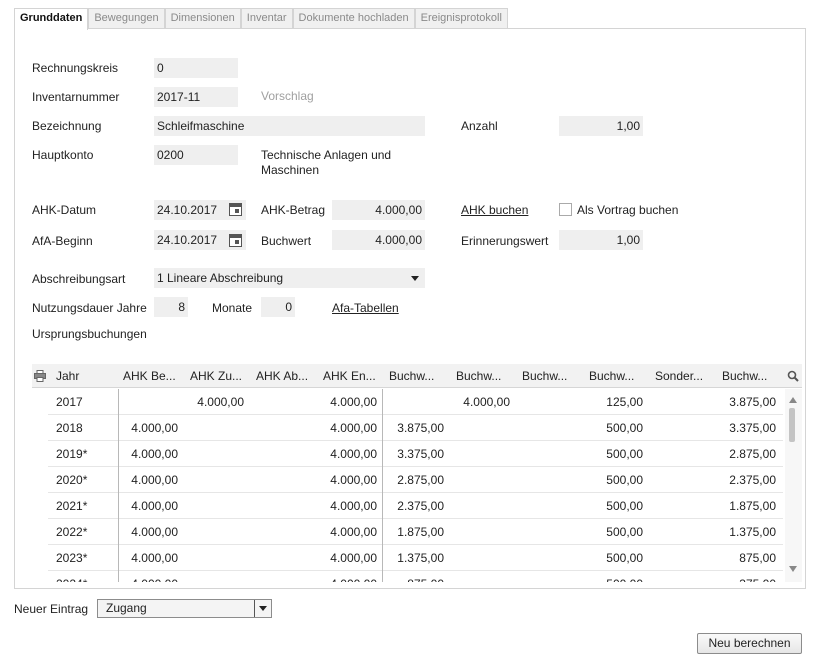 The image size is (818, 667). I want to click on table-cell: 3.875,00, so click(752, 402).